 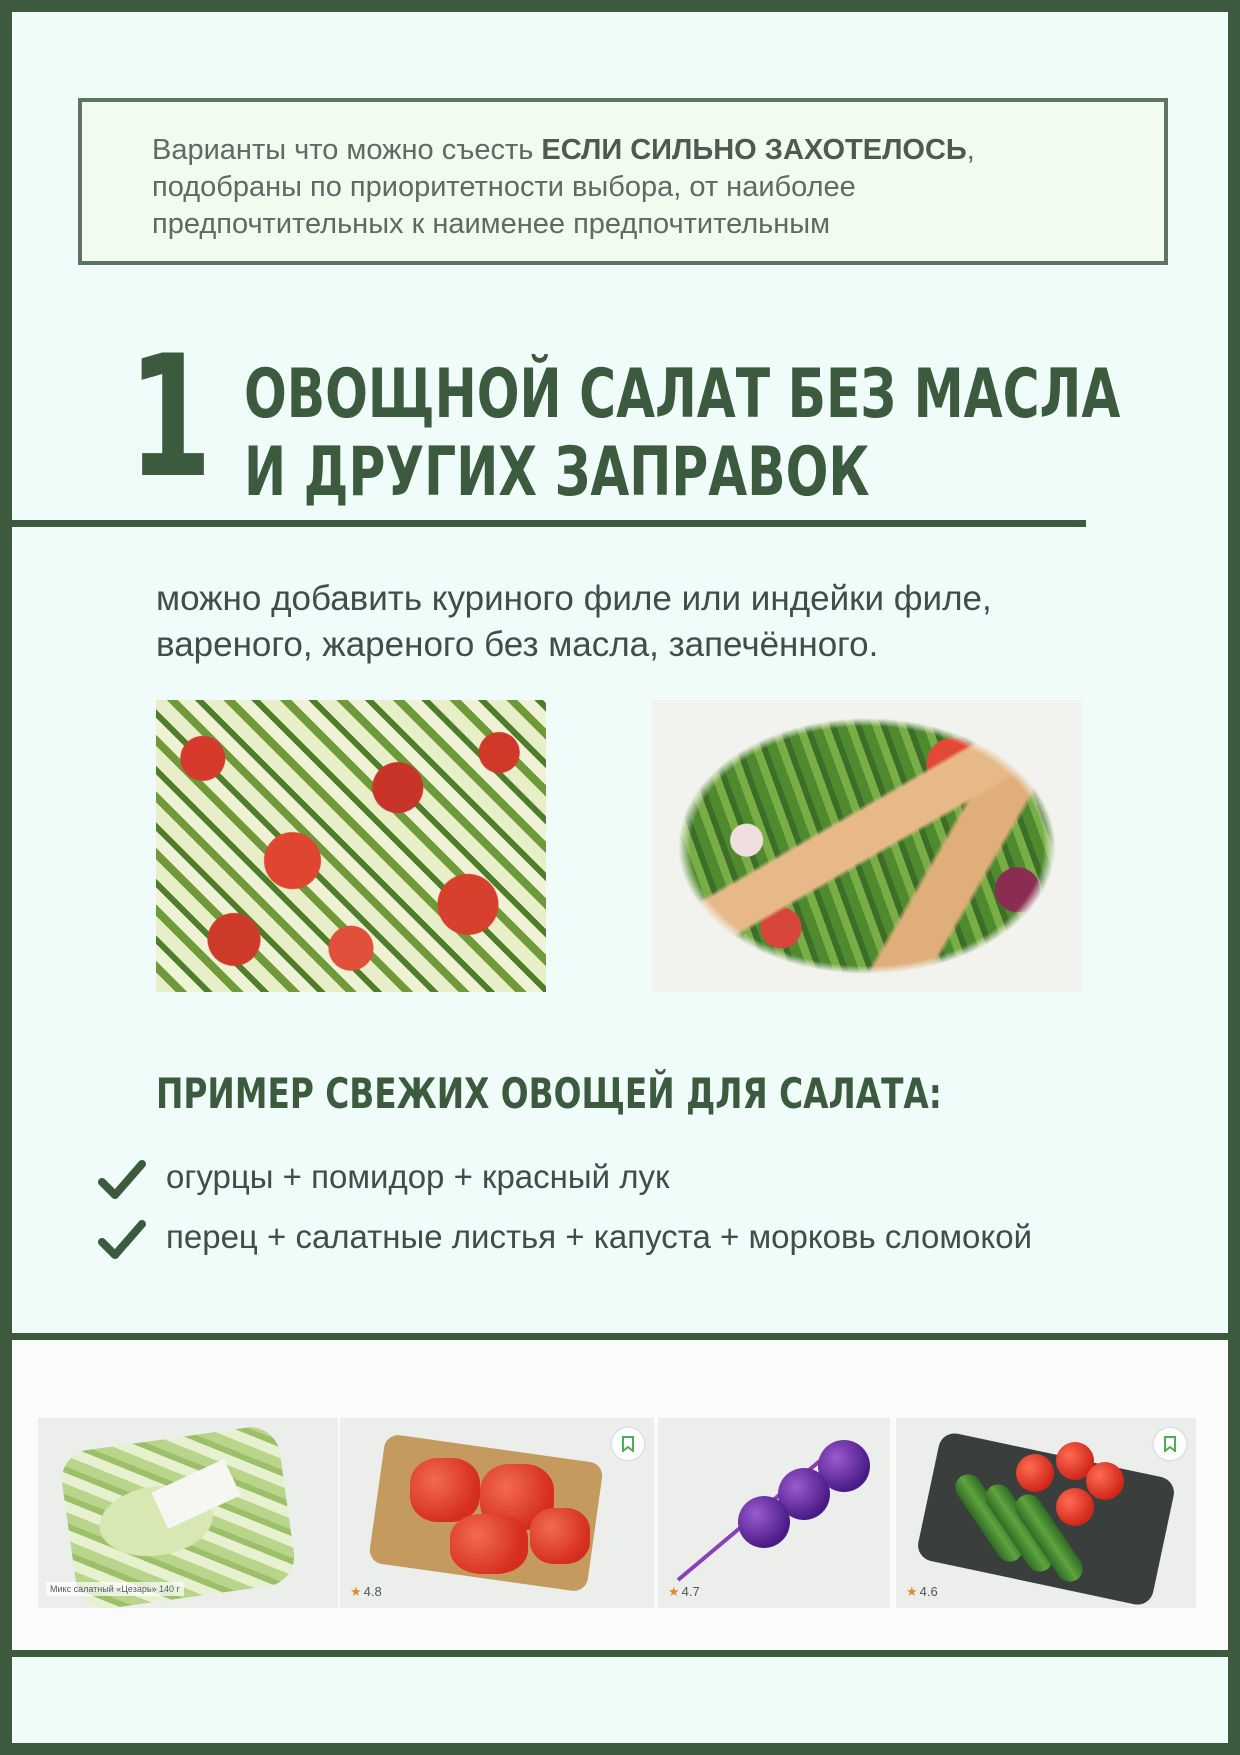 I want to click on onion-image, so click(x=764, y=1522).